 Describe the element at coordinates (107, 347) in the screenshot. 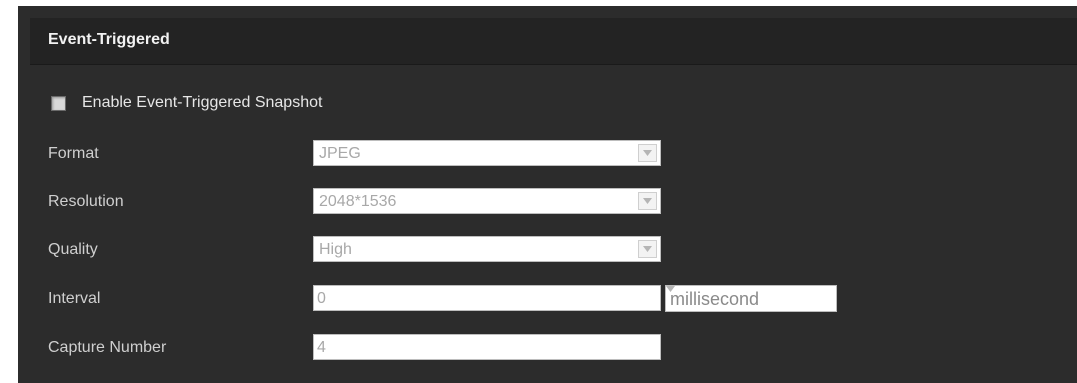

I see `capture-number-label: Capture Number` at that location.